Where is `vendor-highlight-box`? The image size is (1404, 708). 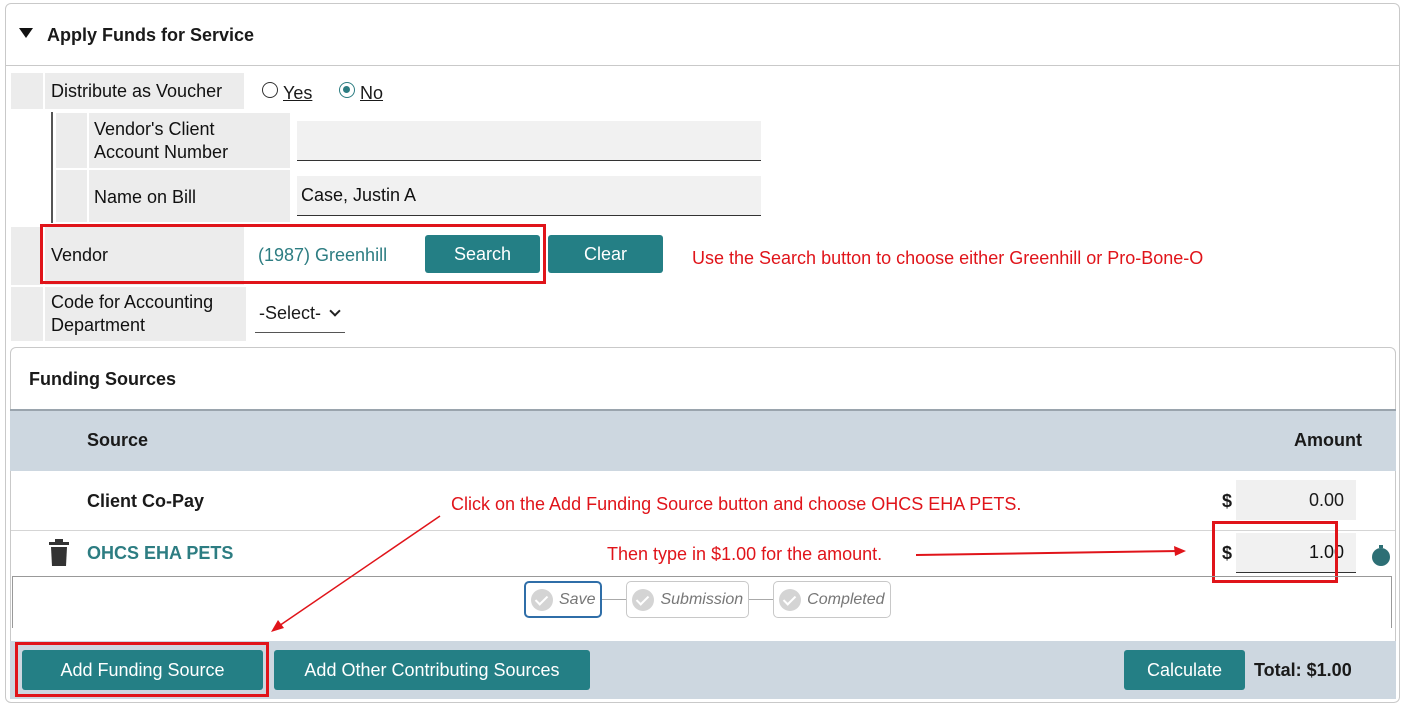 vendor-highlight-box is located at coordinates (293, 254).